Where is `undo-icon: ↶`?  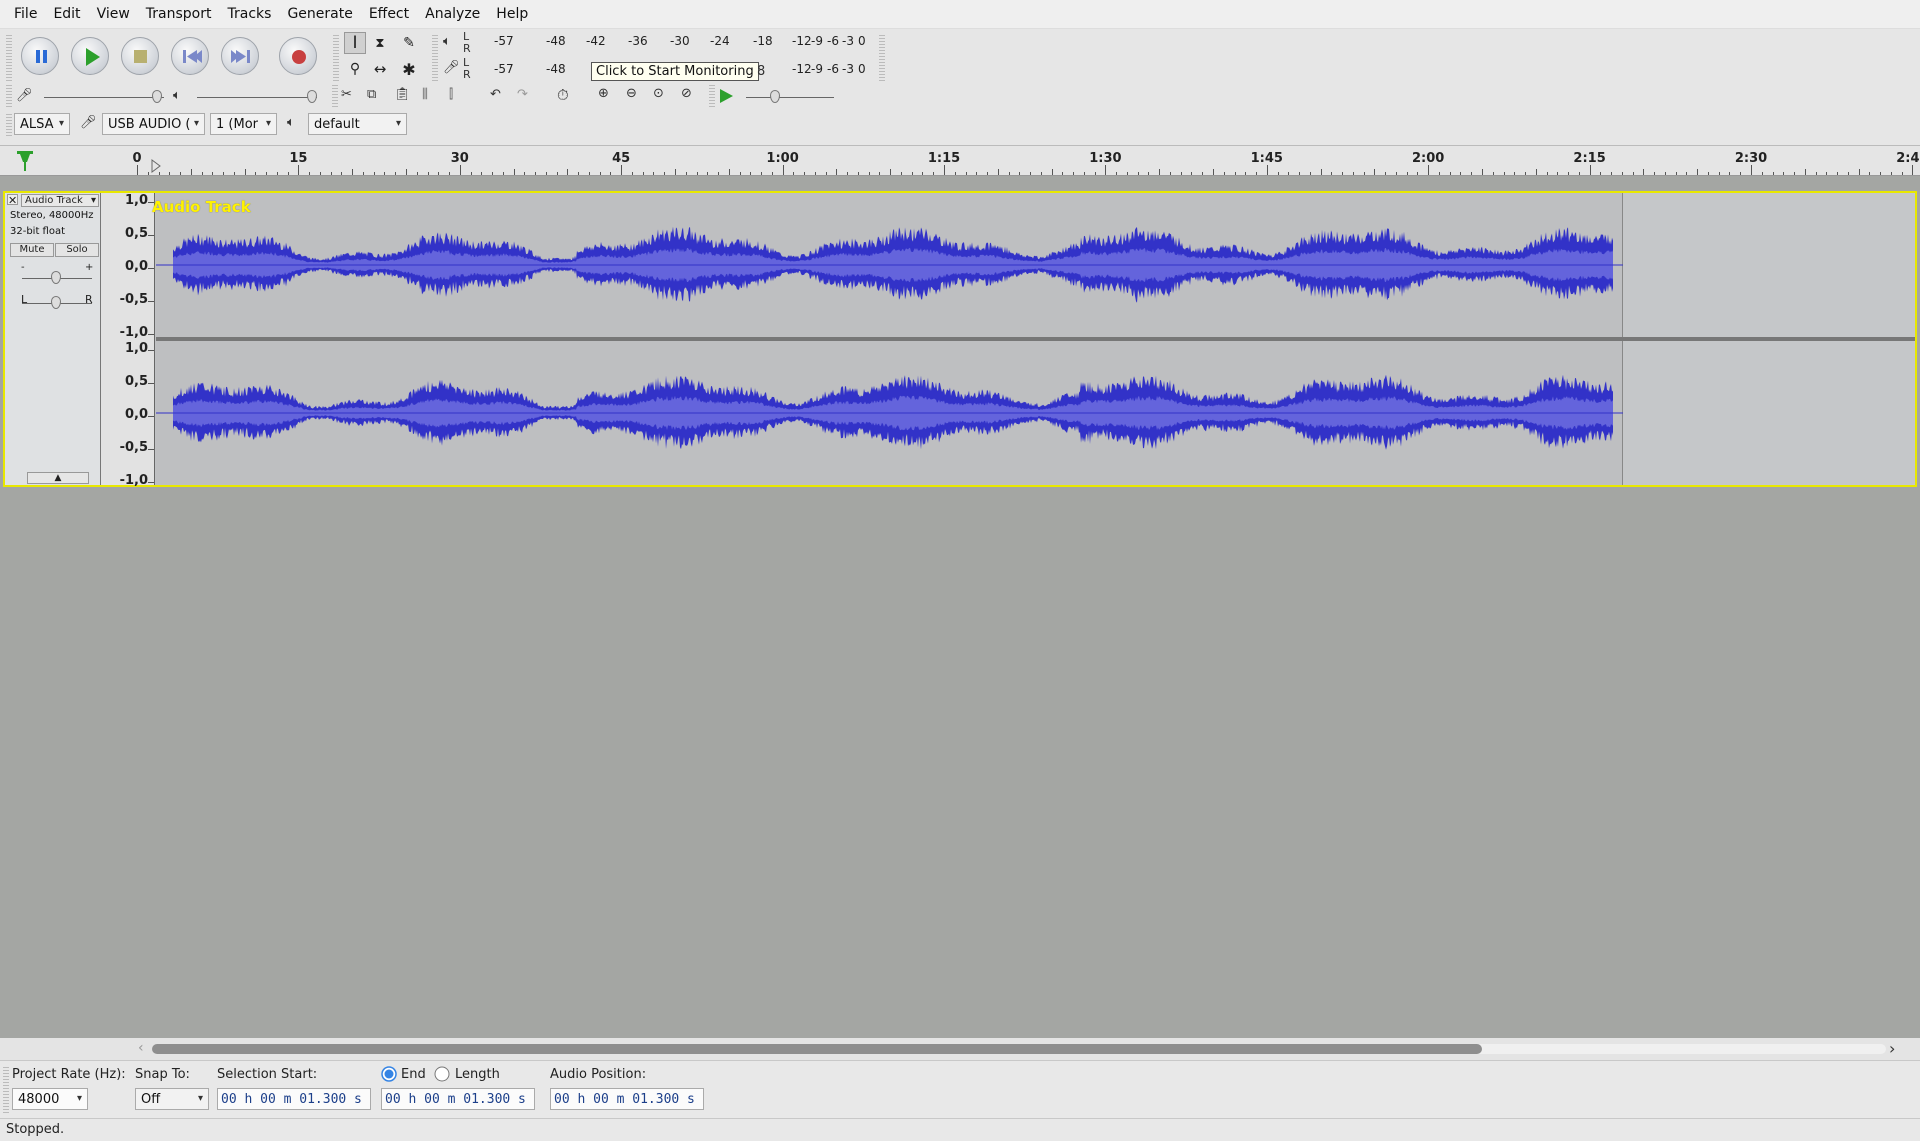
undo-icon: ↶ is located at coordinates (495, 94).